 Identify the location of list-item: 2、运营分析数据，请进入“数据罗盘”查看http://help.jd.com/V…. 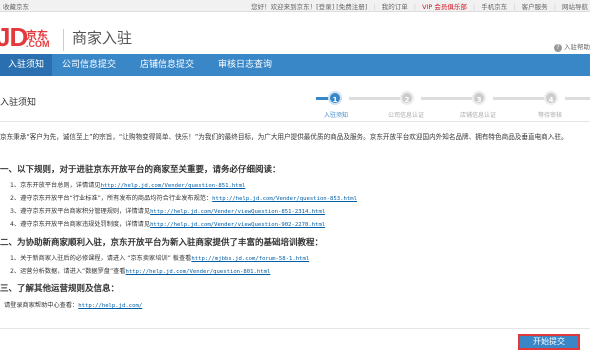
(140, 270).